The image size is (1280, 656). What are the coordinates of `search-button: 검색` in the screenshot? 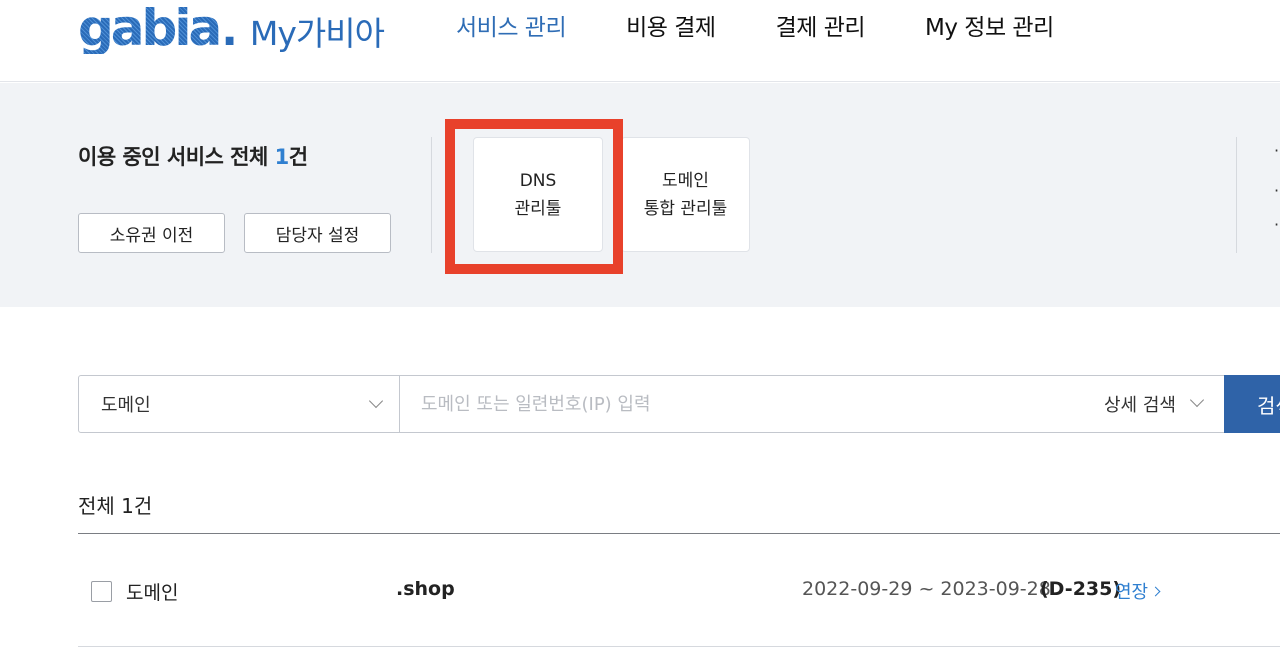 It's located at (1252, 404).